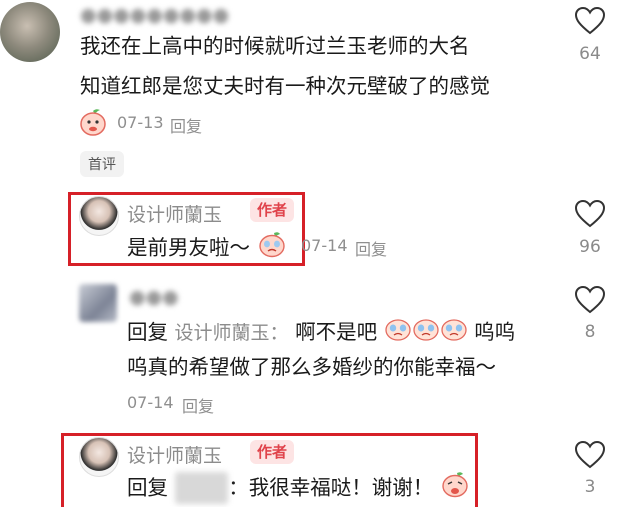 Image resolution: width=640 pixels, height=507 pixels. What do you see at coordinates (93, 122) in the screenshot?
I see `peach-emoji-icon` at bounding box center [93, 122].